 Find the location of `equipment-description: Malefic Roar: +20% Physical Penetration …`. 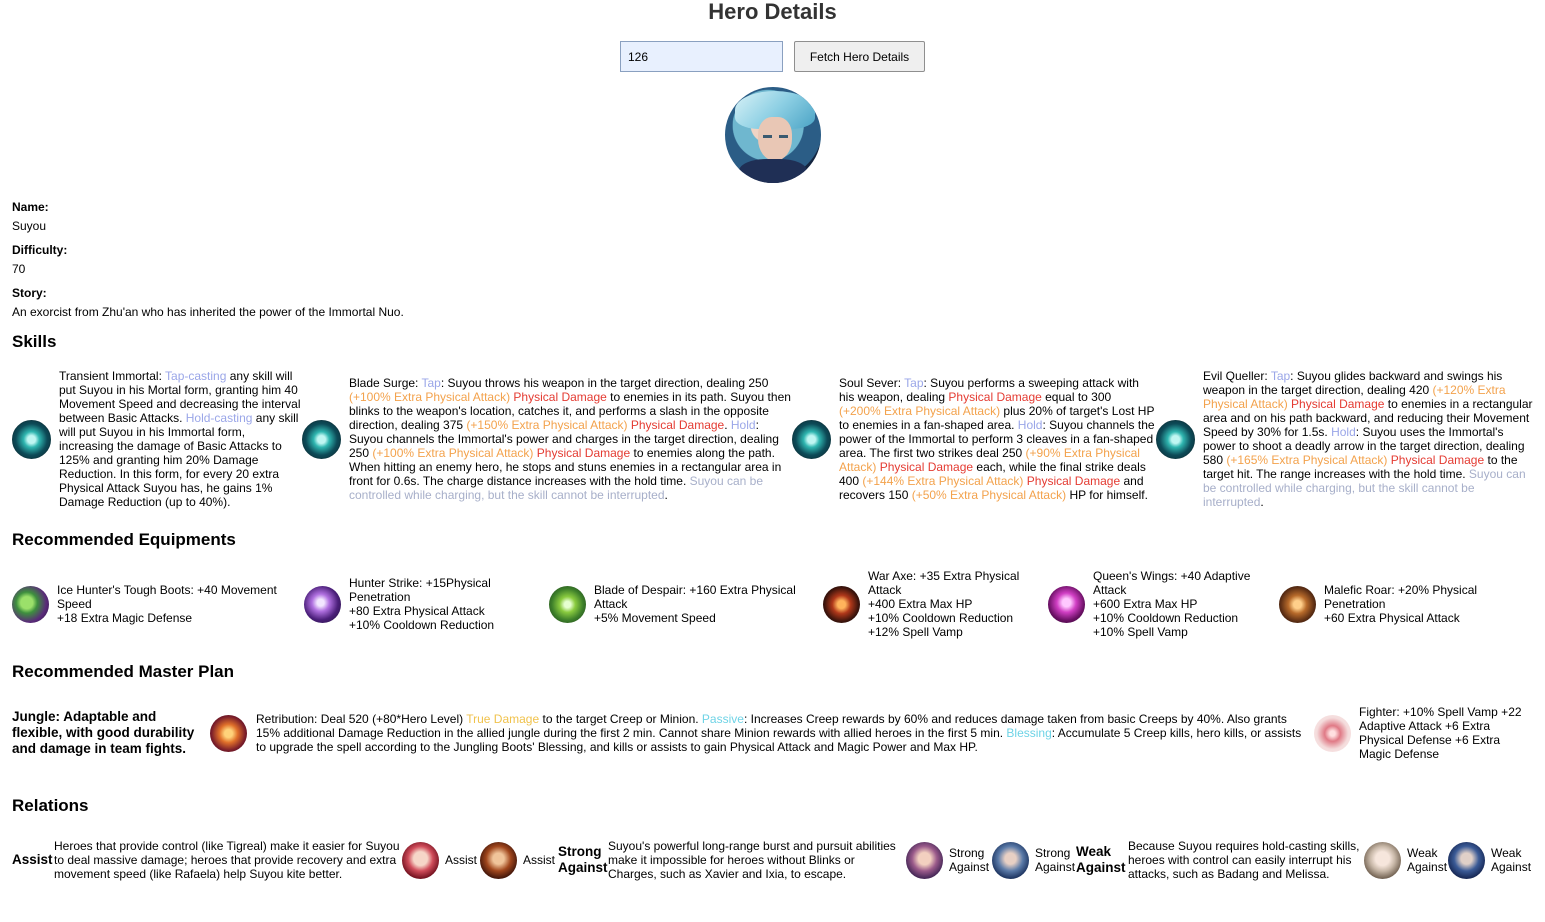

equipment-description: Malefic Roar: +20% Physical Penetration … is located at coordinates (1401, 604).